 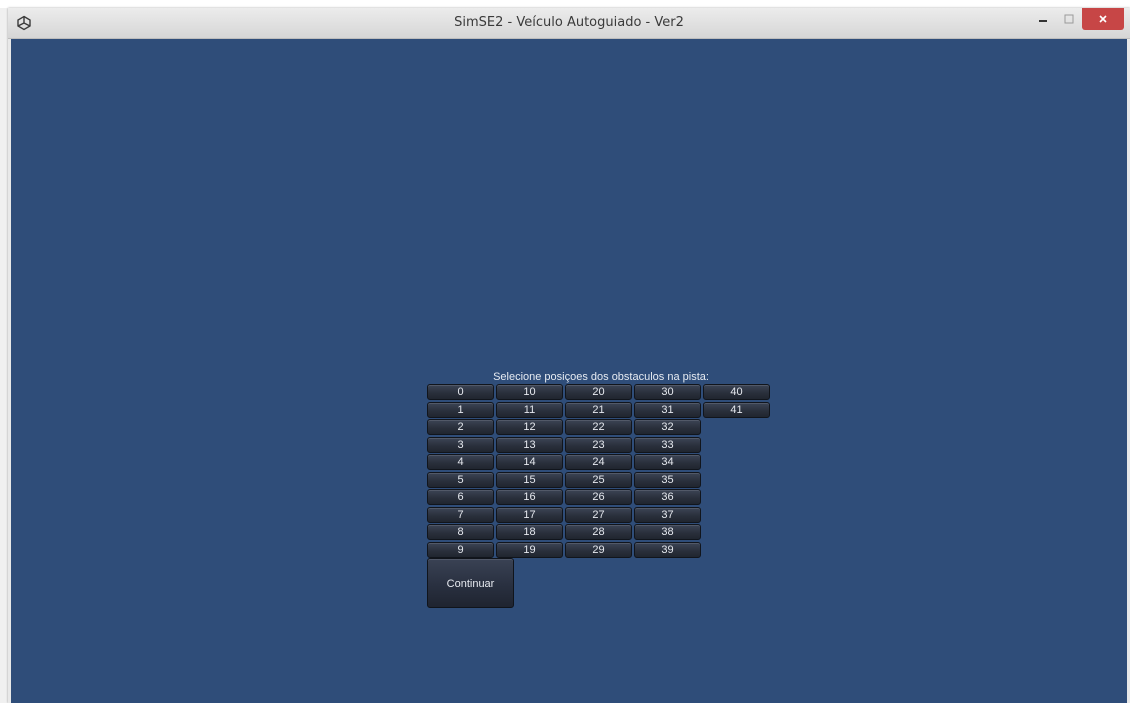 I want to click on position-button: 6, so click(x=460, y=497).